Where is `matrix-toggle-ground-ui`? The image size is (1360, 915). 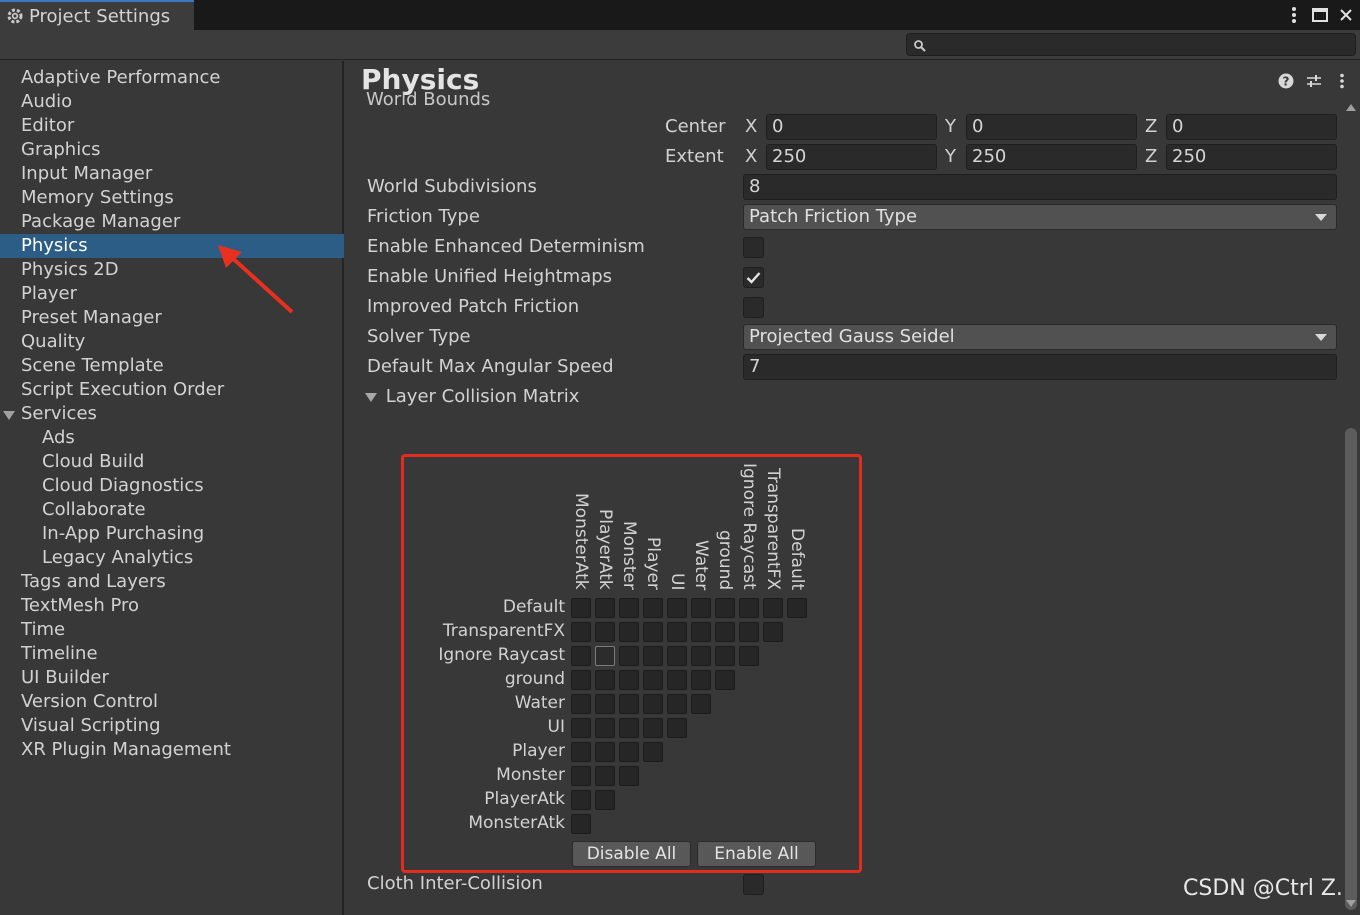 matrix-toggle-ground-ui is located at coordinates (677, 680).